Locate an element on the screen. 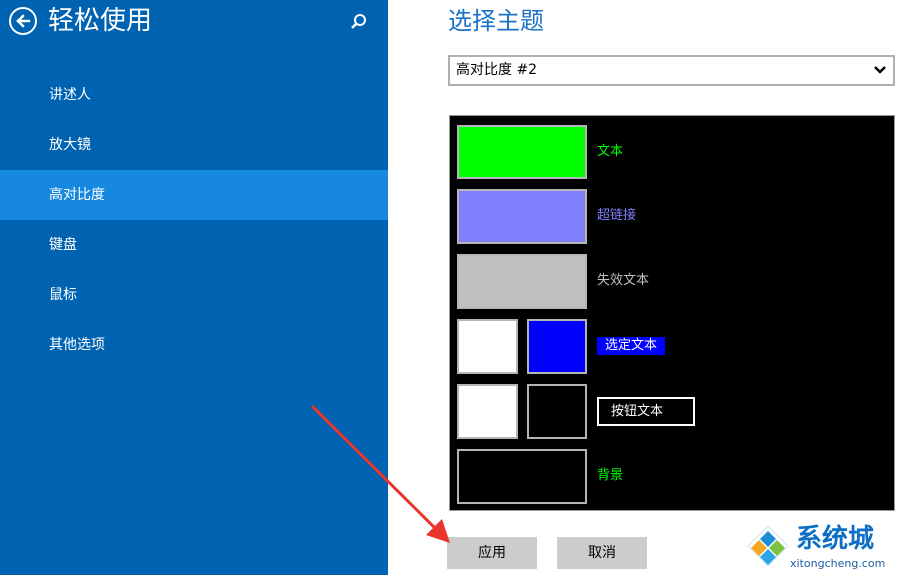 The height and width of the screenshot is (575, 900). watermark: 系统城 xitongcheng.com is located at coordinates (822, 548).